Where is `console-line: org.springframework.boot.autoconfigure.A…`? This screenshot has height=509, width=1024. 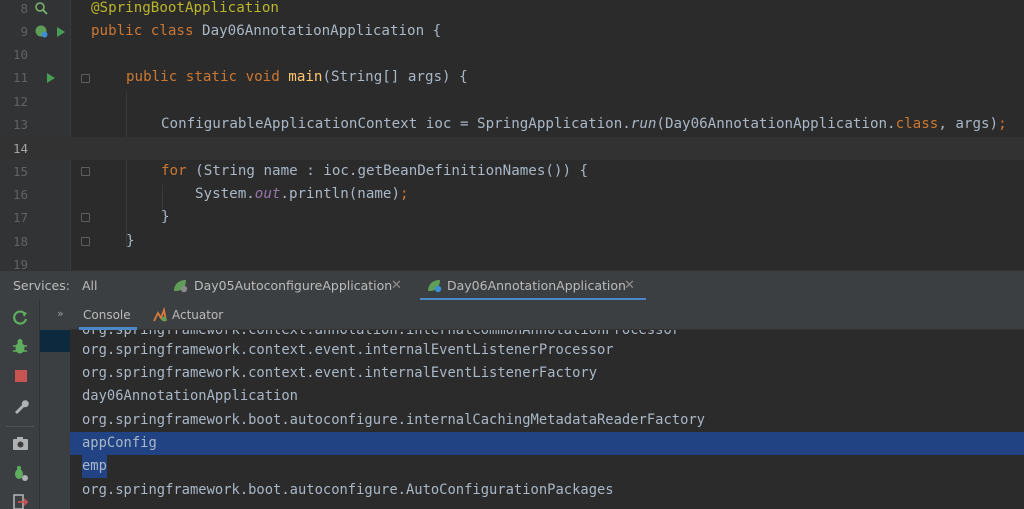
console-line: org.springframework.boot.autoconfigure.A… is located at coordinates (547, 490).